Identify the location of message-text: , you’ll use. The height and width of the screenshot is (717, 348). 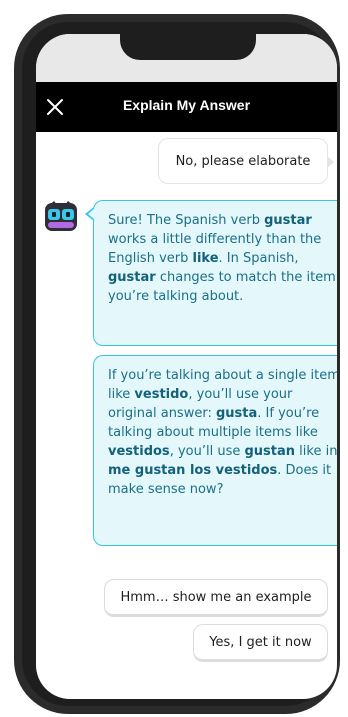
(207, 451).